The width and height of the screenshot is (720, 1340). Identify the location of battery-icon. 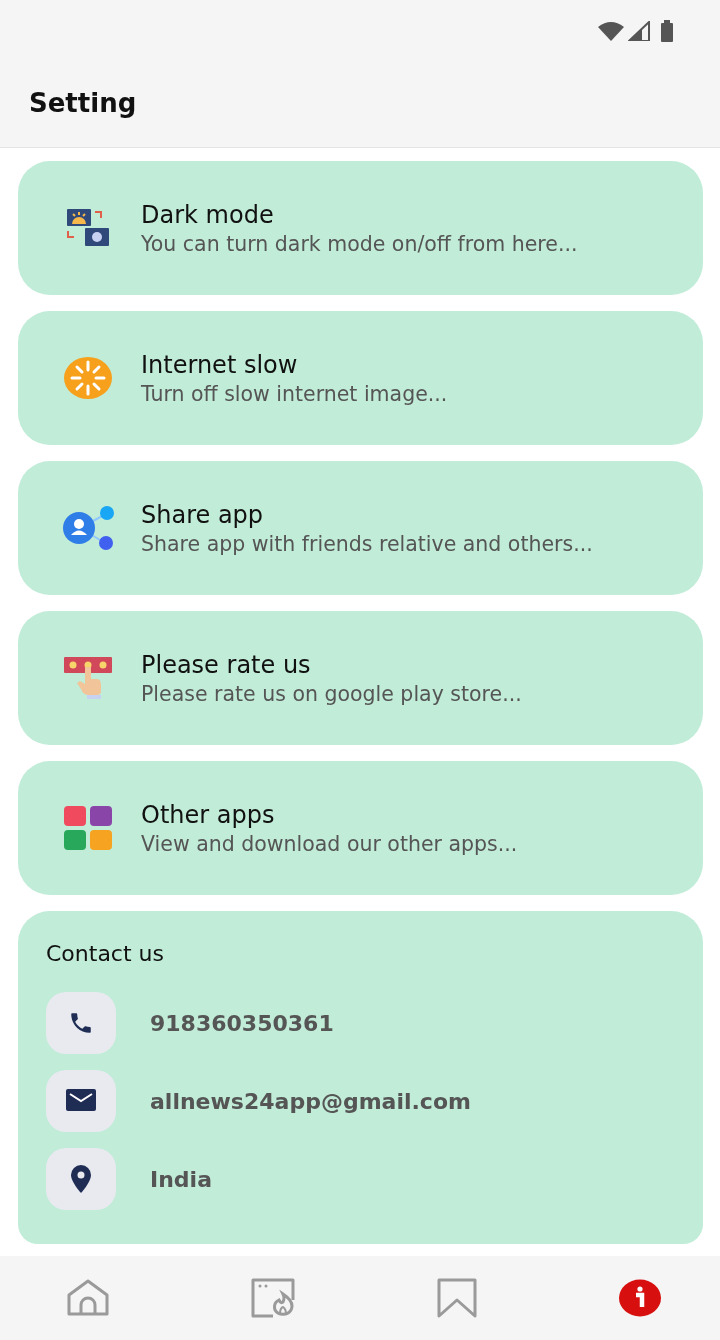
(667, 31).